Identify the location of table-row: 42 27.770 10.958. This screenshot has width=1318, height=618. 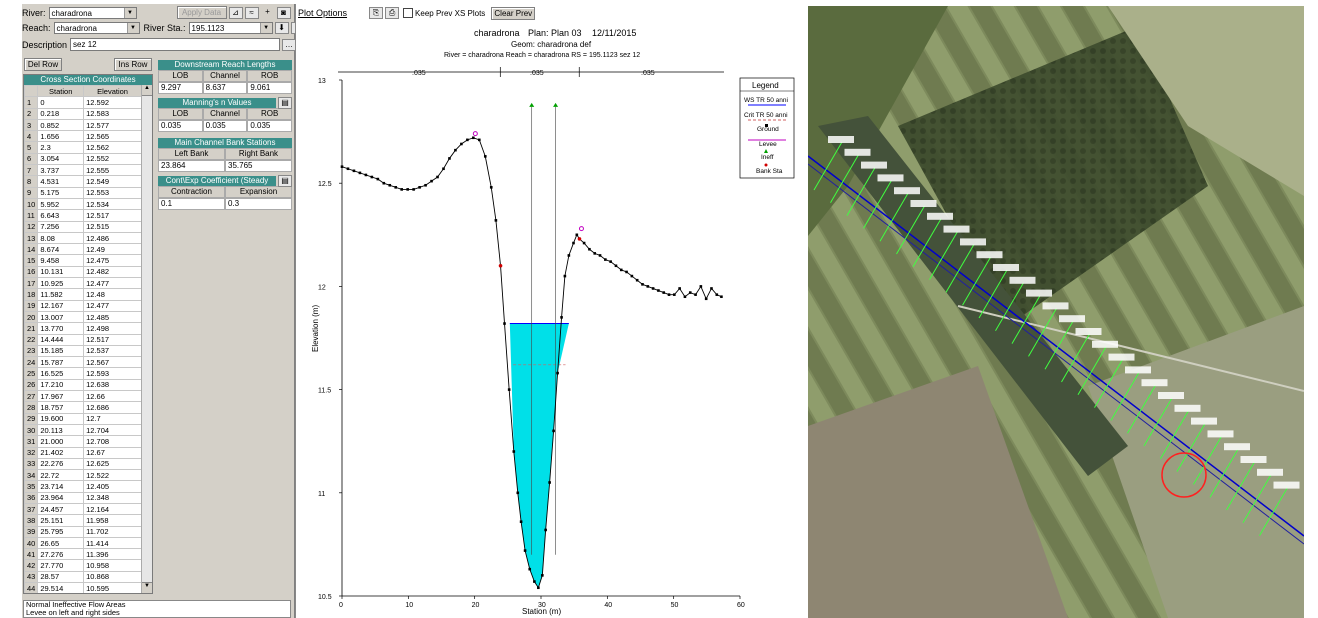
(83, 565).